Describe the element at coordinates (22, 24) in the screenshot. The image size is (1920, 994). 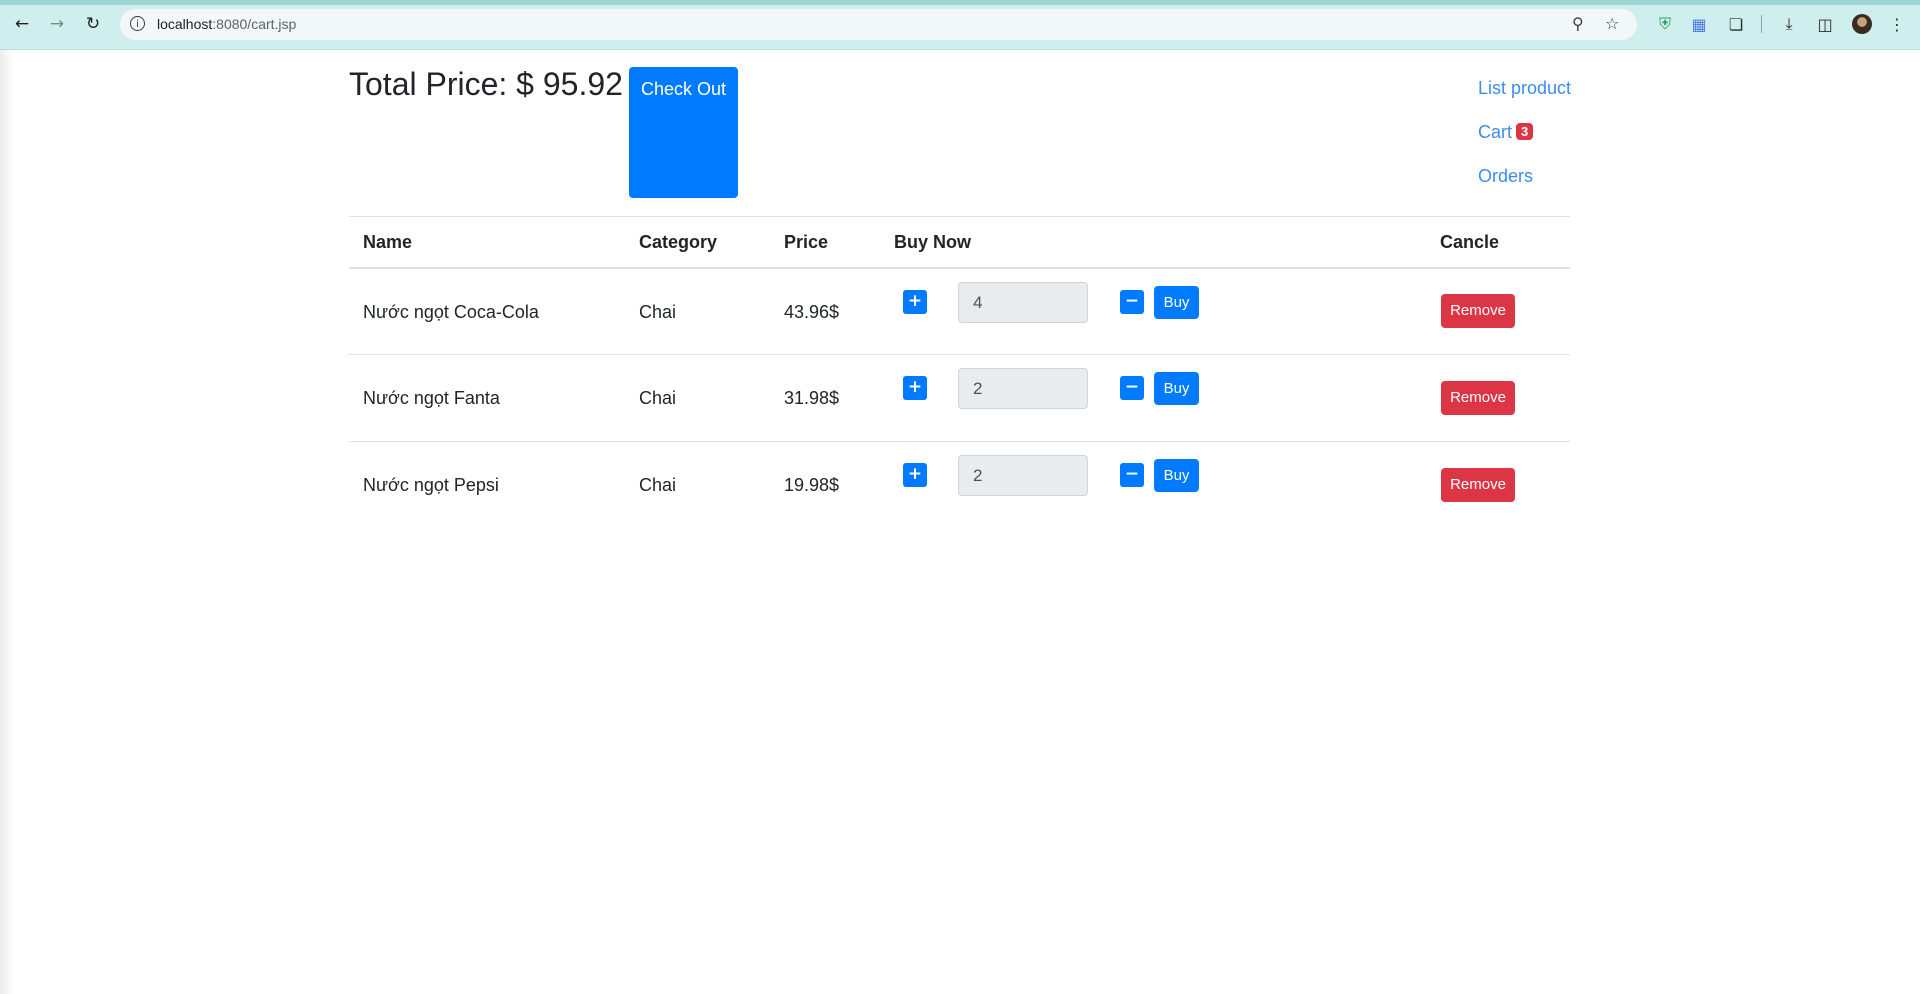
I see `back-icon: ←` at that location.